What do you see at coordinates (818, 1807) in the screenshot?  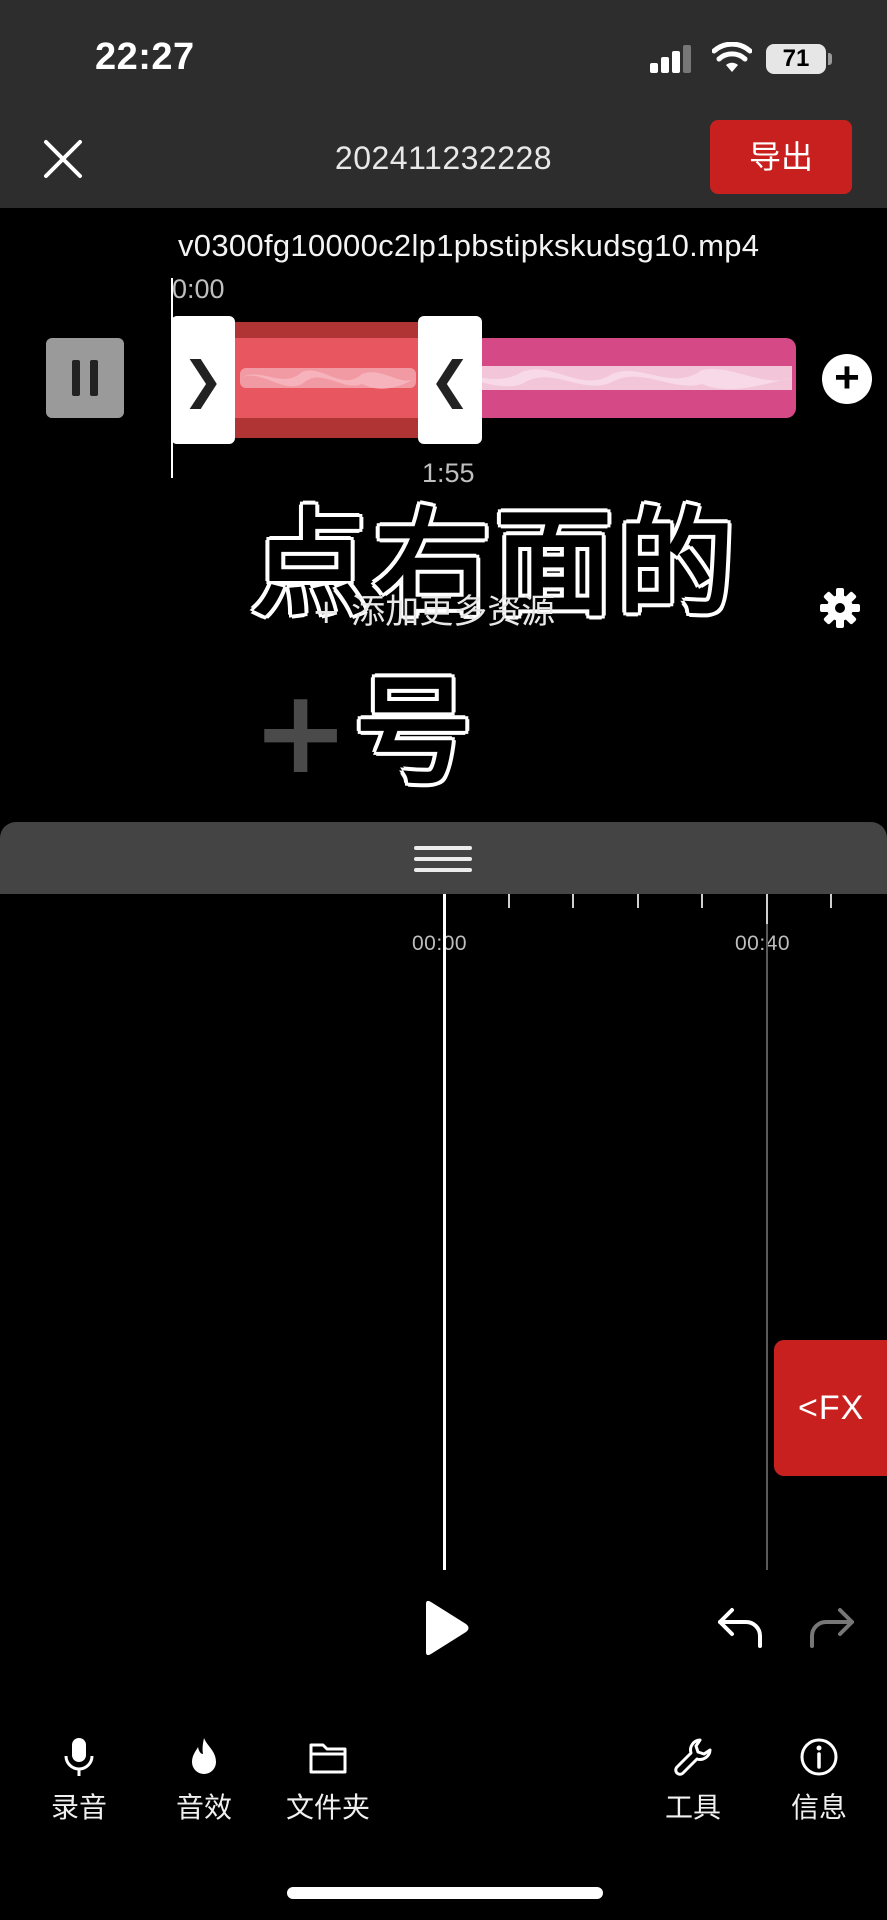 I see `toolbar-info-label: 信息` at bounding box center [818, 1807].